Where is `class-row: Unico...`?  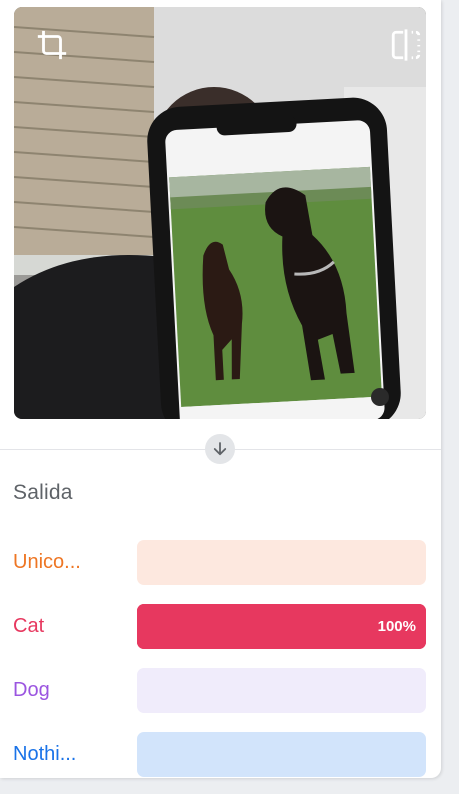
class-row: Unico... is located at coordinates (220, 563).